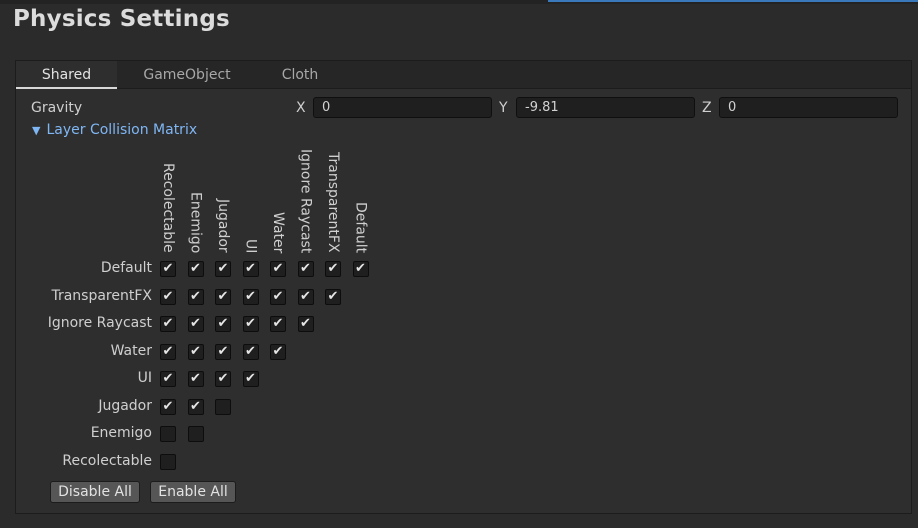 The image size is (918, 528). I want to click on matrix-row-label: Jugador, so click(125, 405).